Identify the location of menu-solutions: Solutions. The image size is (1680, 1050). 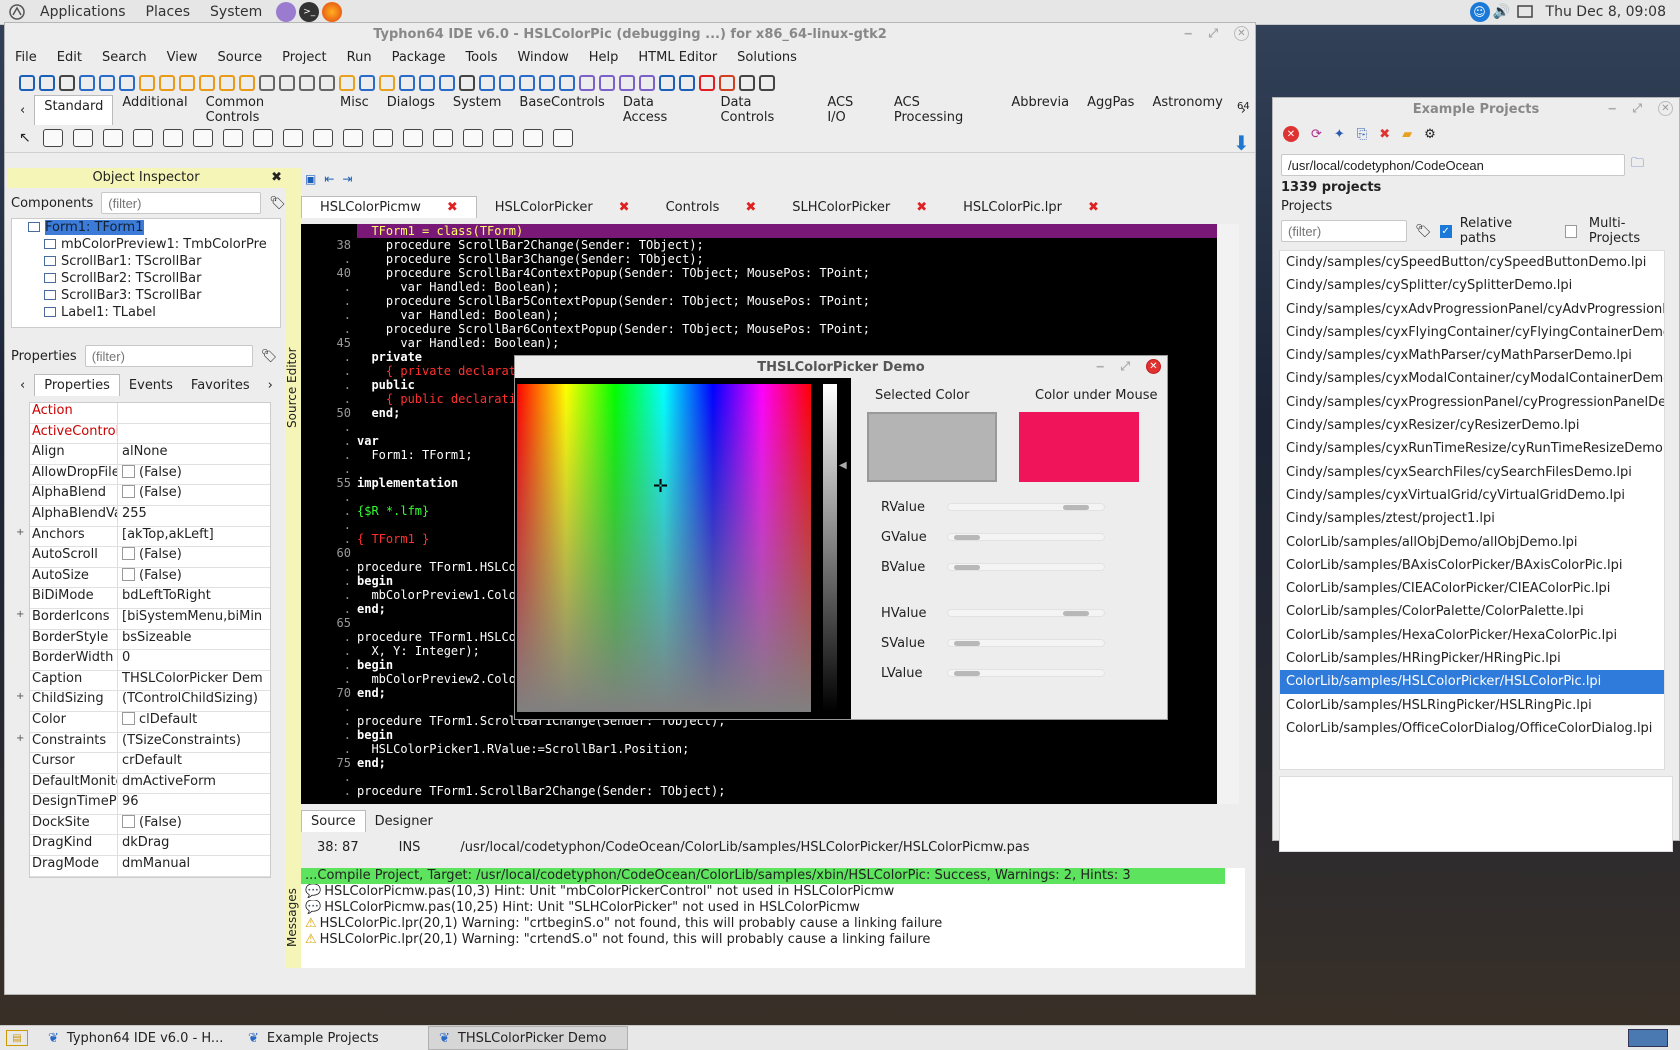
(767, 57).